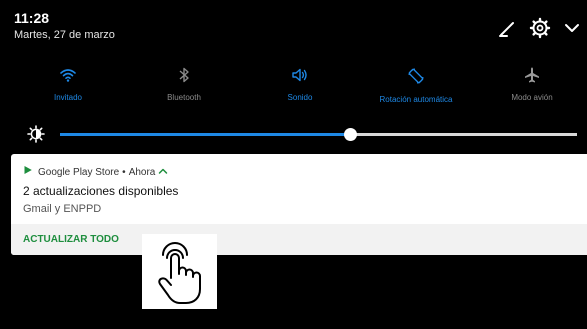 The height and width of the screenshot is (329, 587). Describe the element at coordinates (416, 76) in the screenshot. I see `auto-rotate-icon` at that location.